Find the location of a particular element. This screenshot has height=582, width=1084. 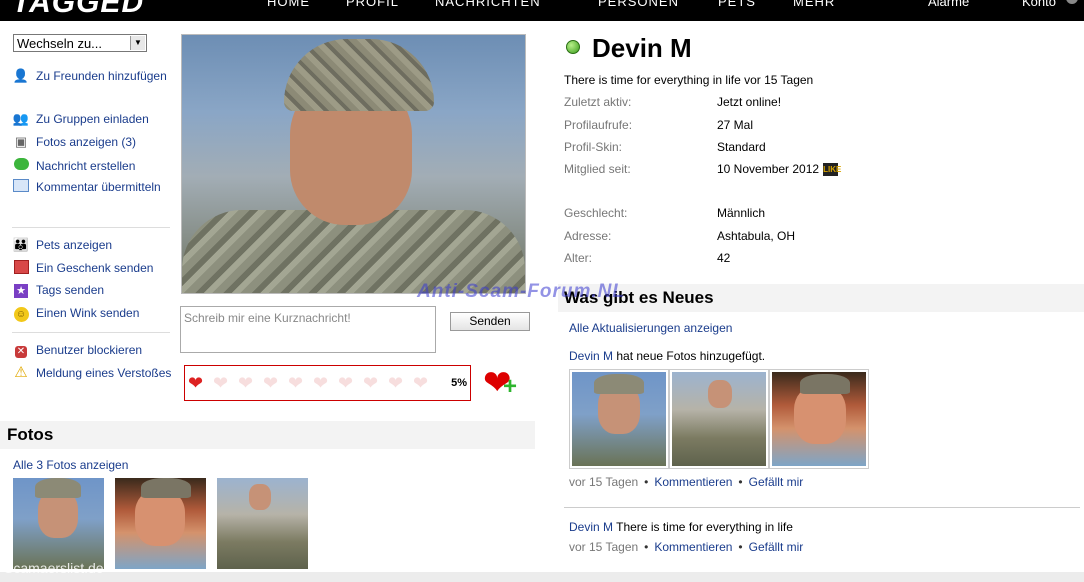

send-wink-label: Einen Wink senden is located at coordinates (88, 313).